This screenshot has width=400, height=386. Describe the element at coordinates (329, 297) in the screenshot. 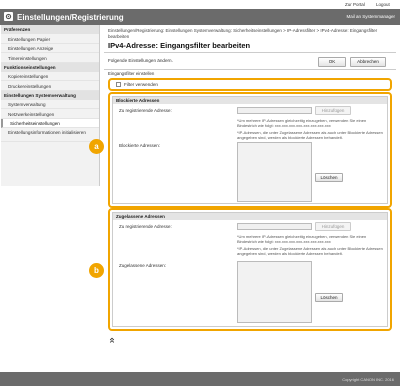

I see `allowed-delete-button: Löschen` at that location.